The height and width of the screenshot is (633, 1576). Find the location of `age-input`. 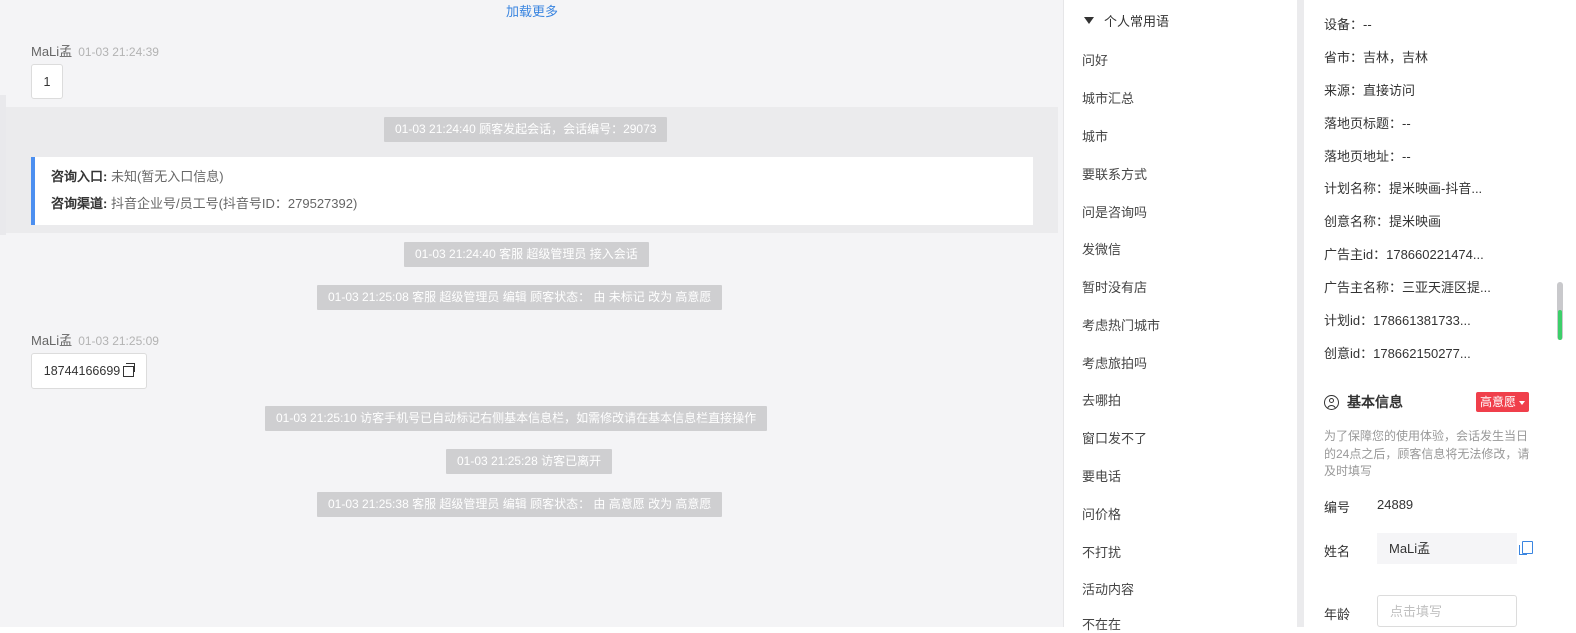

age-input is located at coordinates (1447, 611).